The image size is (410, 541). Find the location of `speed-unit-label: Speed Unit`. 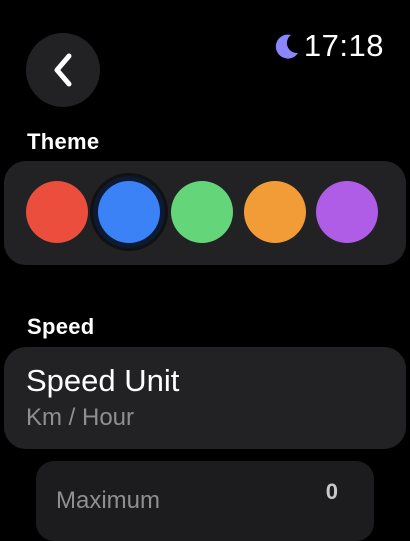

speed-unit-label: Speed Unit is located at coordinates (103, 380).